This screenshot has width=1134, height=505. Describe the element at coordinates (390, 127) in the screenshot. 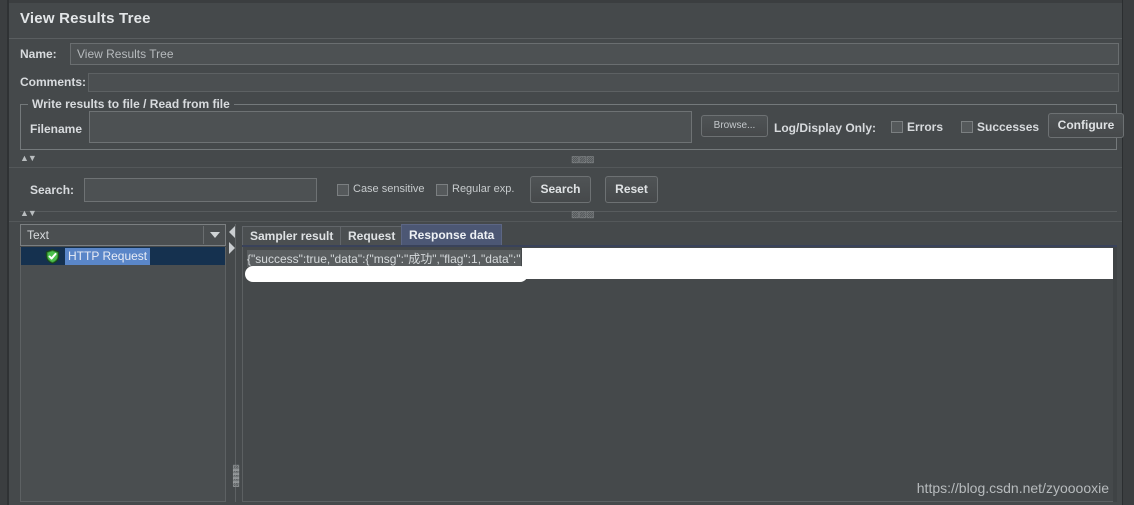

I see `filename-input` at that location.